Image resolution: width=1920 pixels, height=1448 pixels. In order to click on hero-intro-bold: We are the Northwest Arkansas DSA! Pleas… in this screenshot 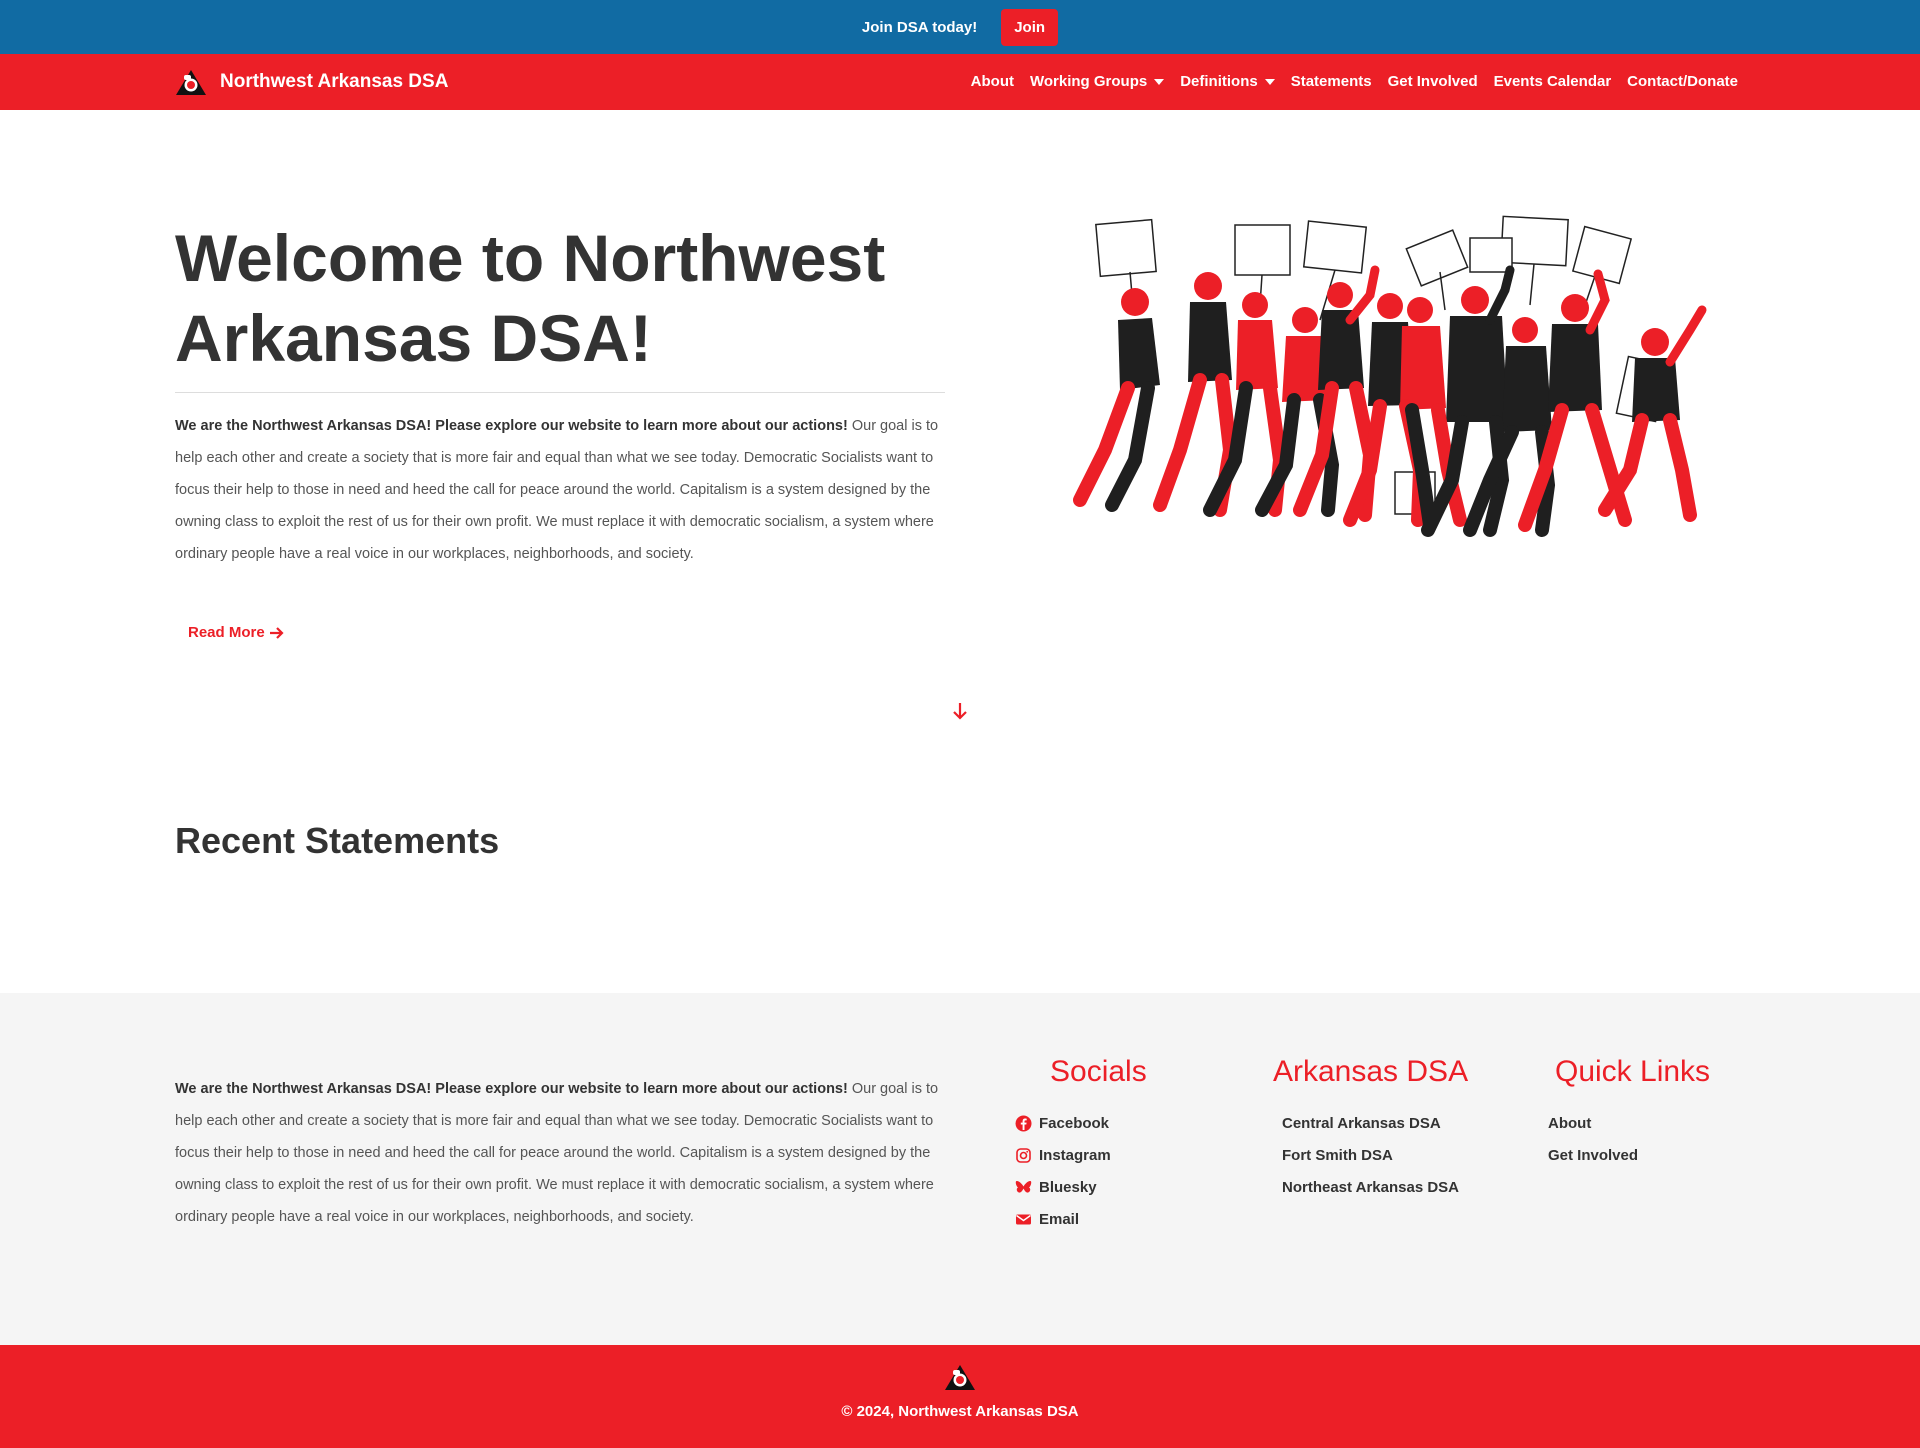, I will do `click(511, 426)`.